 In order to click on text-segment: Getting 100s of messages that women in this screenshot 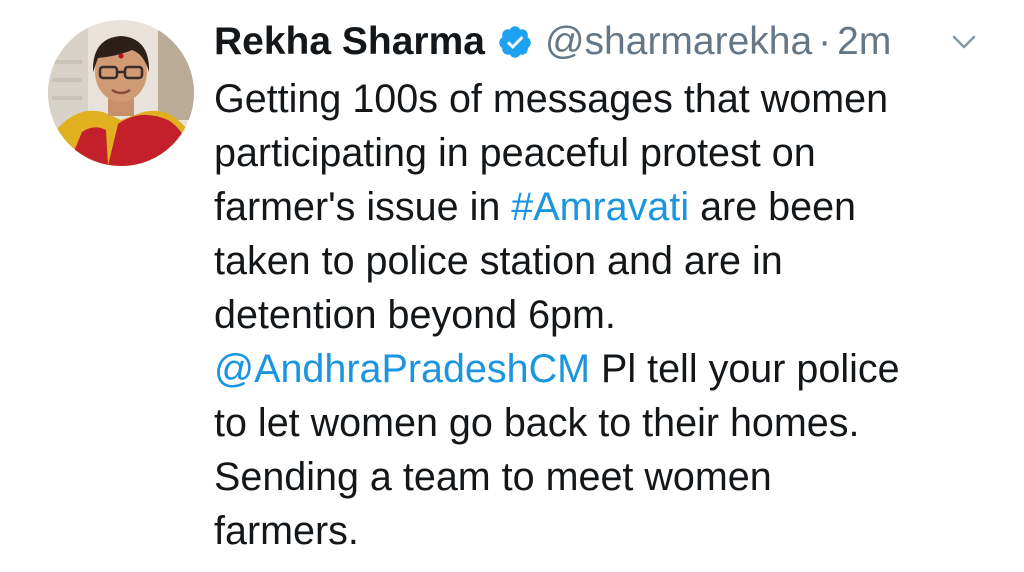, I will do `click(551, 99)`.